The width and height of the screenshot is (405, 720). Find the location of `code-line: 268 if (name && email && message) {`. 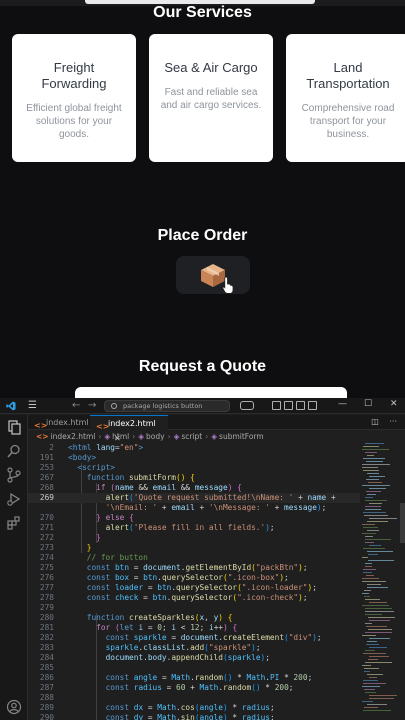

code-line: 268 if (name && email && message) { is located at coordinates (194, 488).